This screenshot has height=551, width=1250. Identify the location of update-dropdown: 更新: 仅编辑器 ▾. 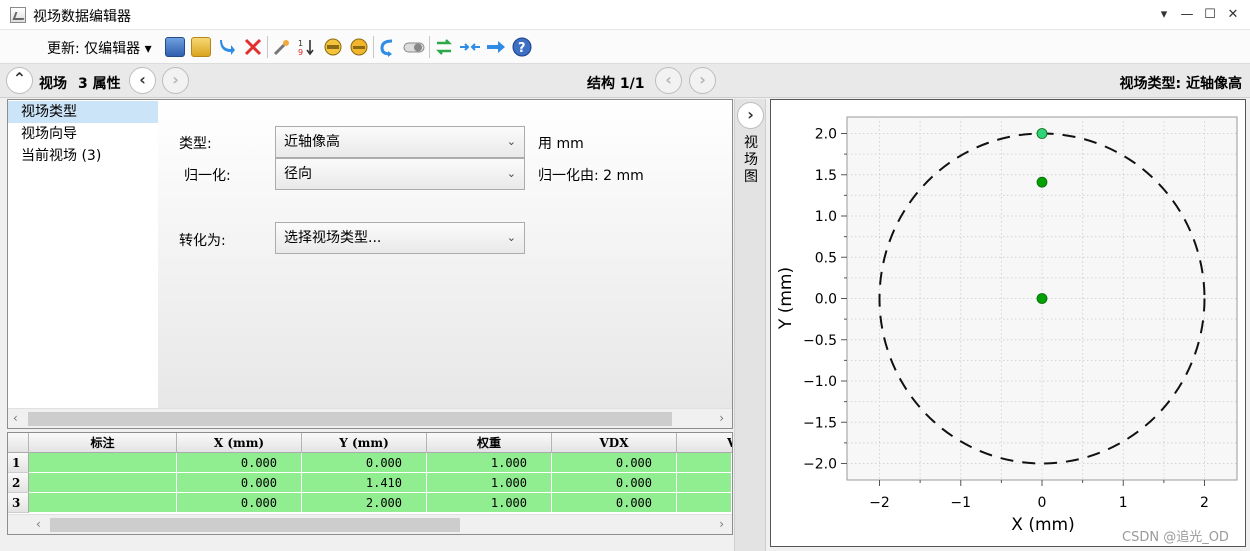
(99, 48).